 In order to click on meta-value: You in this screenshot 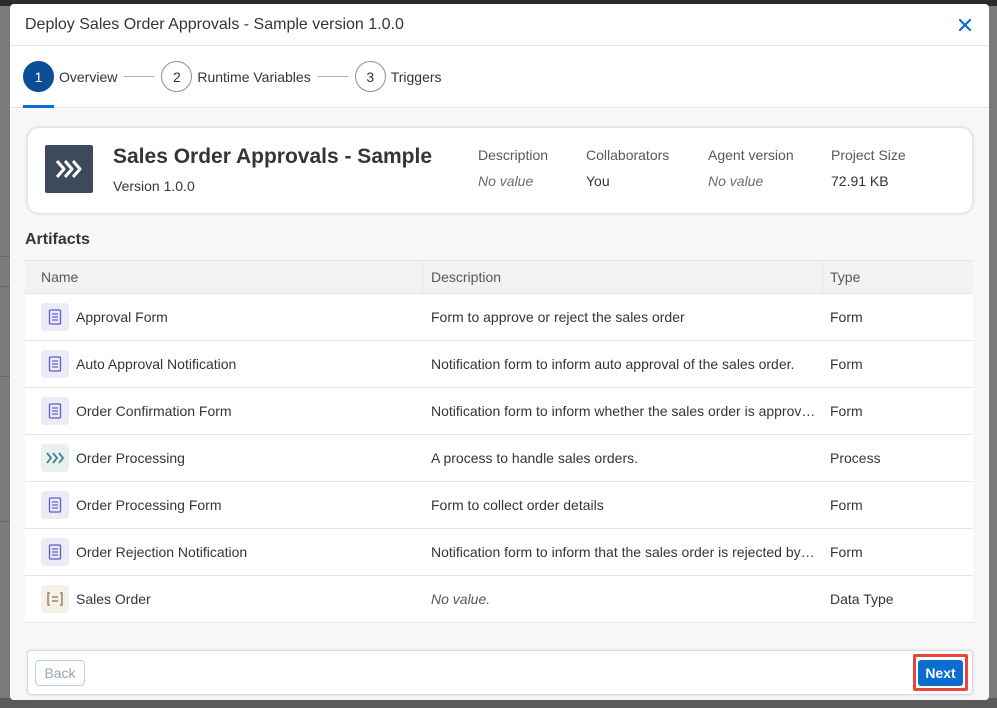, I will do `click(598, 181)`.